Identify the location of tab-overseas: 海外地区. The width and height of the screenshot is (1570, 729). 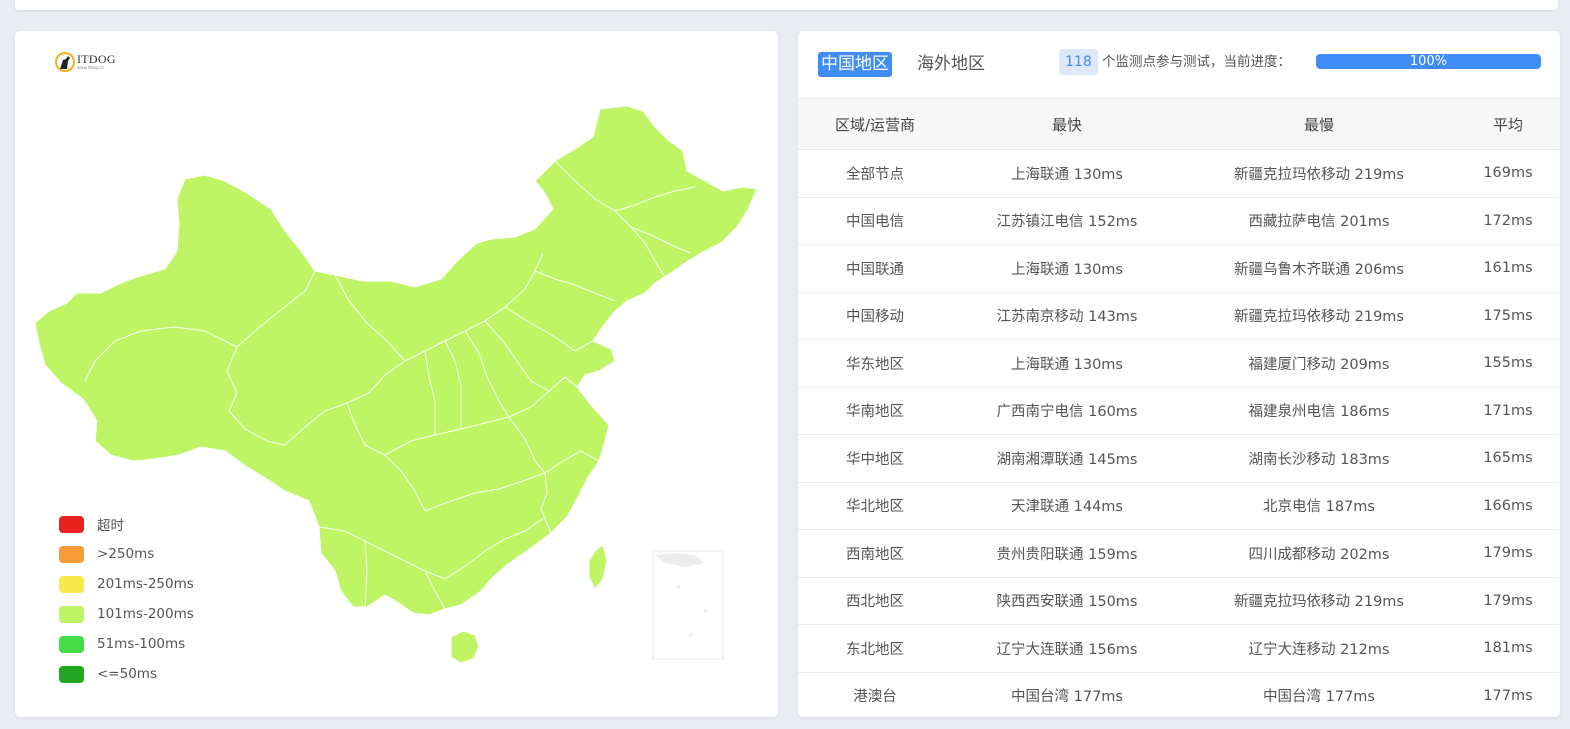
(951, 64).